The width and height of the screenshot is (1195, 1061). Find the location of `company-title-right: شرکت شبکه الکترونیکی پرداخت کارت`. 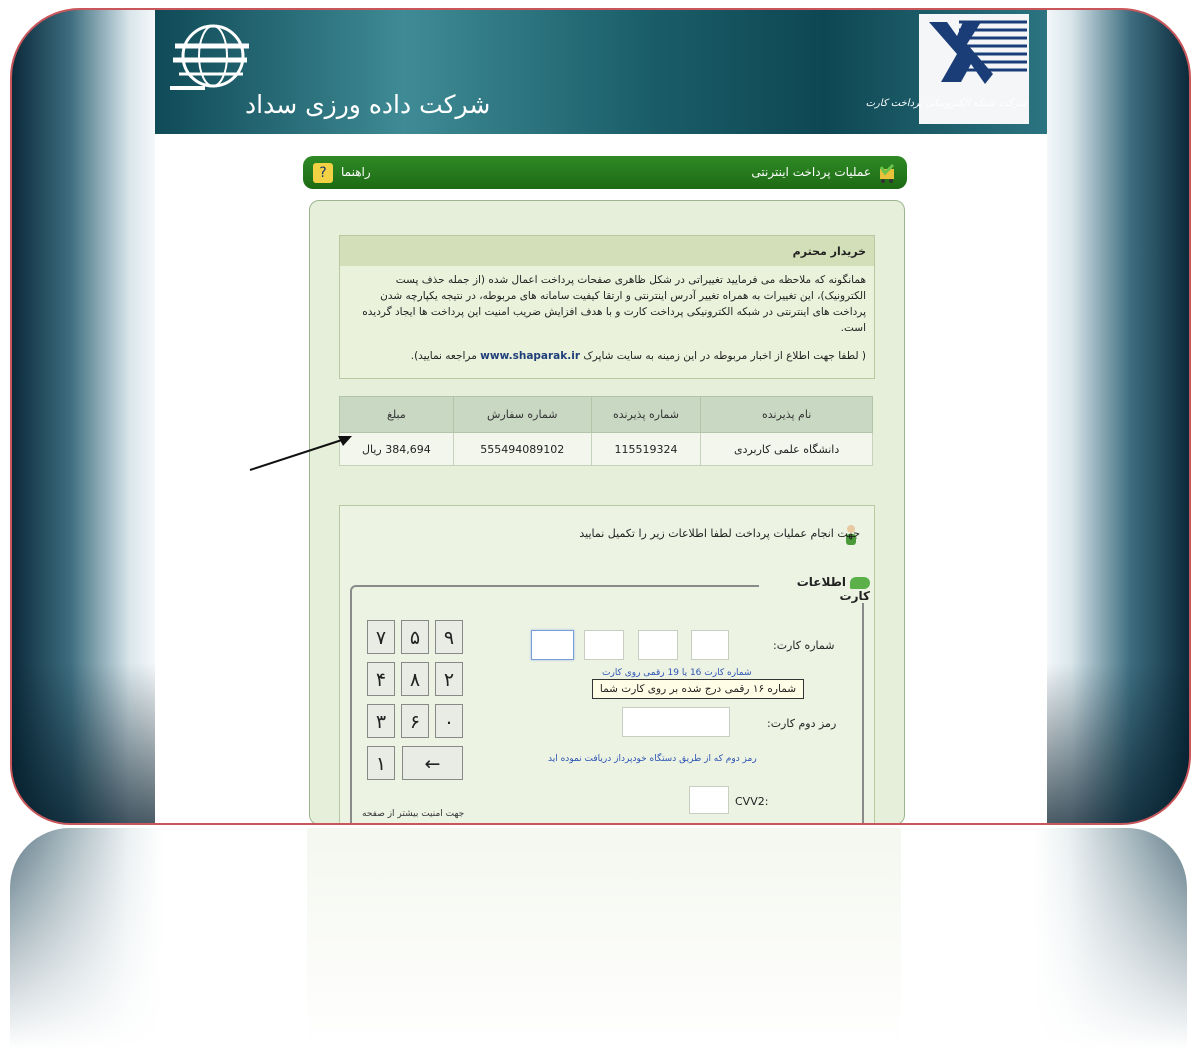

company-title-right: شرکت شبکه الکترونیکی پرداخت کارت is located at coordinates (946, 103).